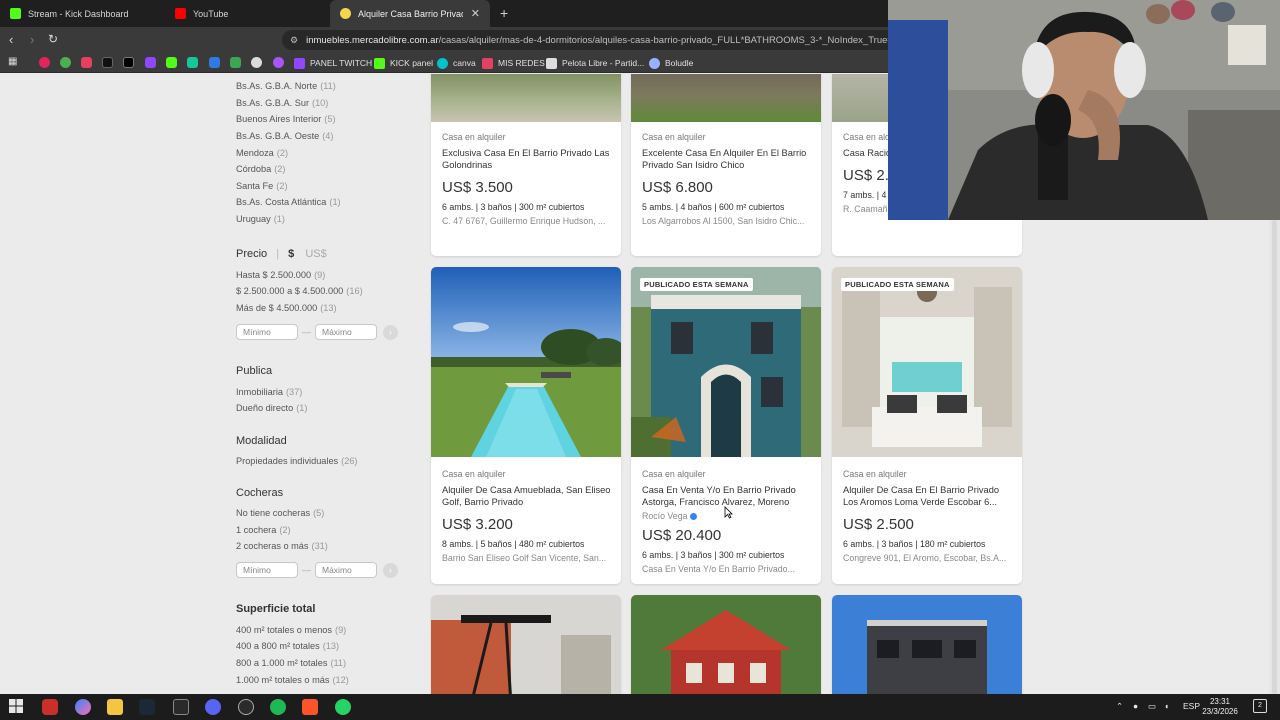 Image resolution: width=1280 pixels, height=720 pixels. I want to click on chevron-up-icon: ⌃, so click(1119, 706).